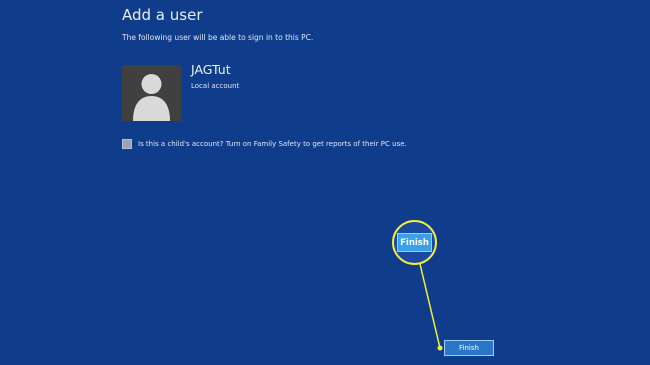  I want to click on finish-callout-label: Finish, so click(414, 242).